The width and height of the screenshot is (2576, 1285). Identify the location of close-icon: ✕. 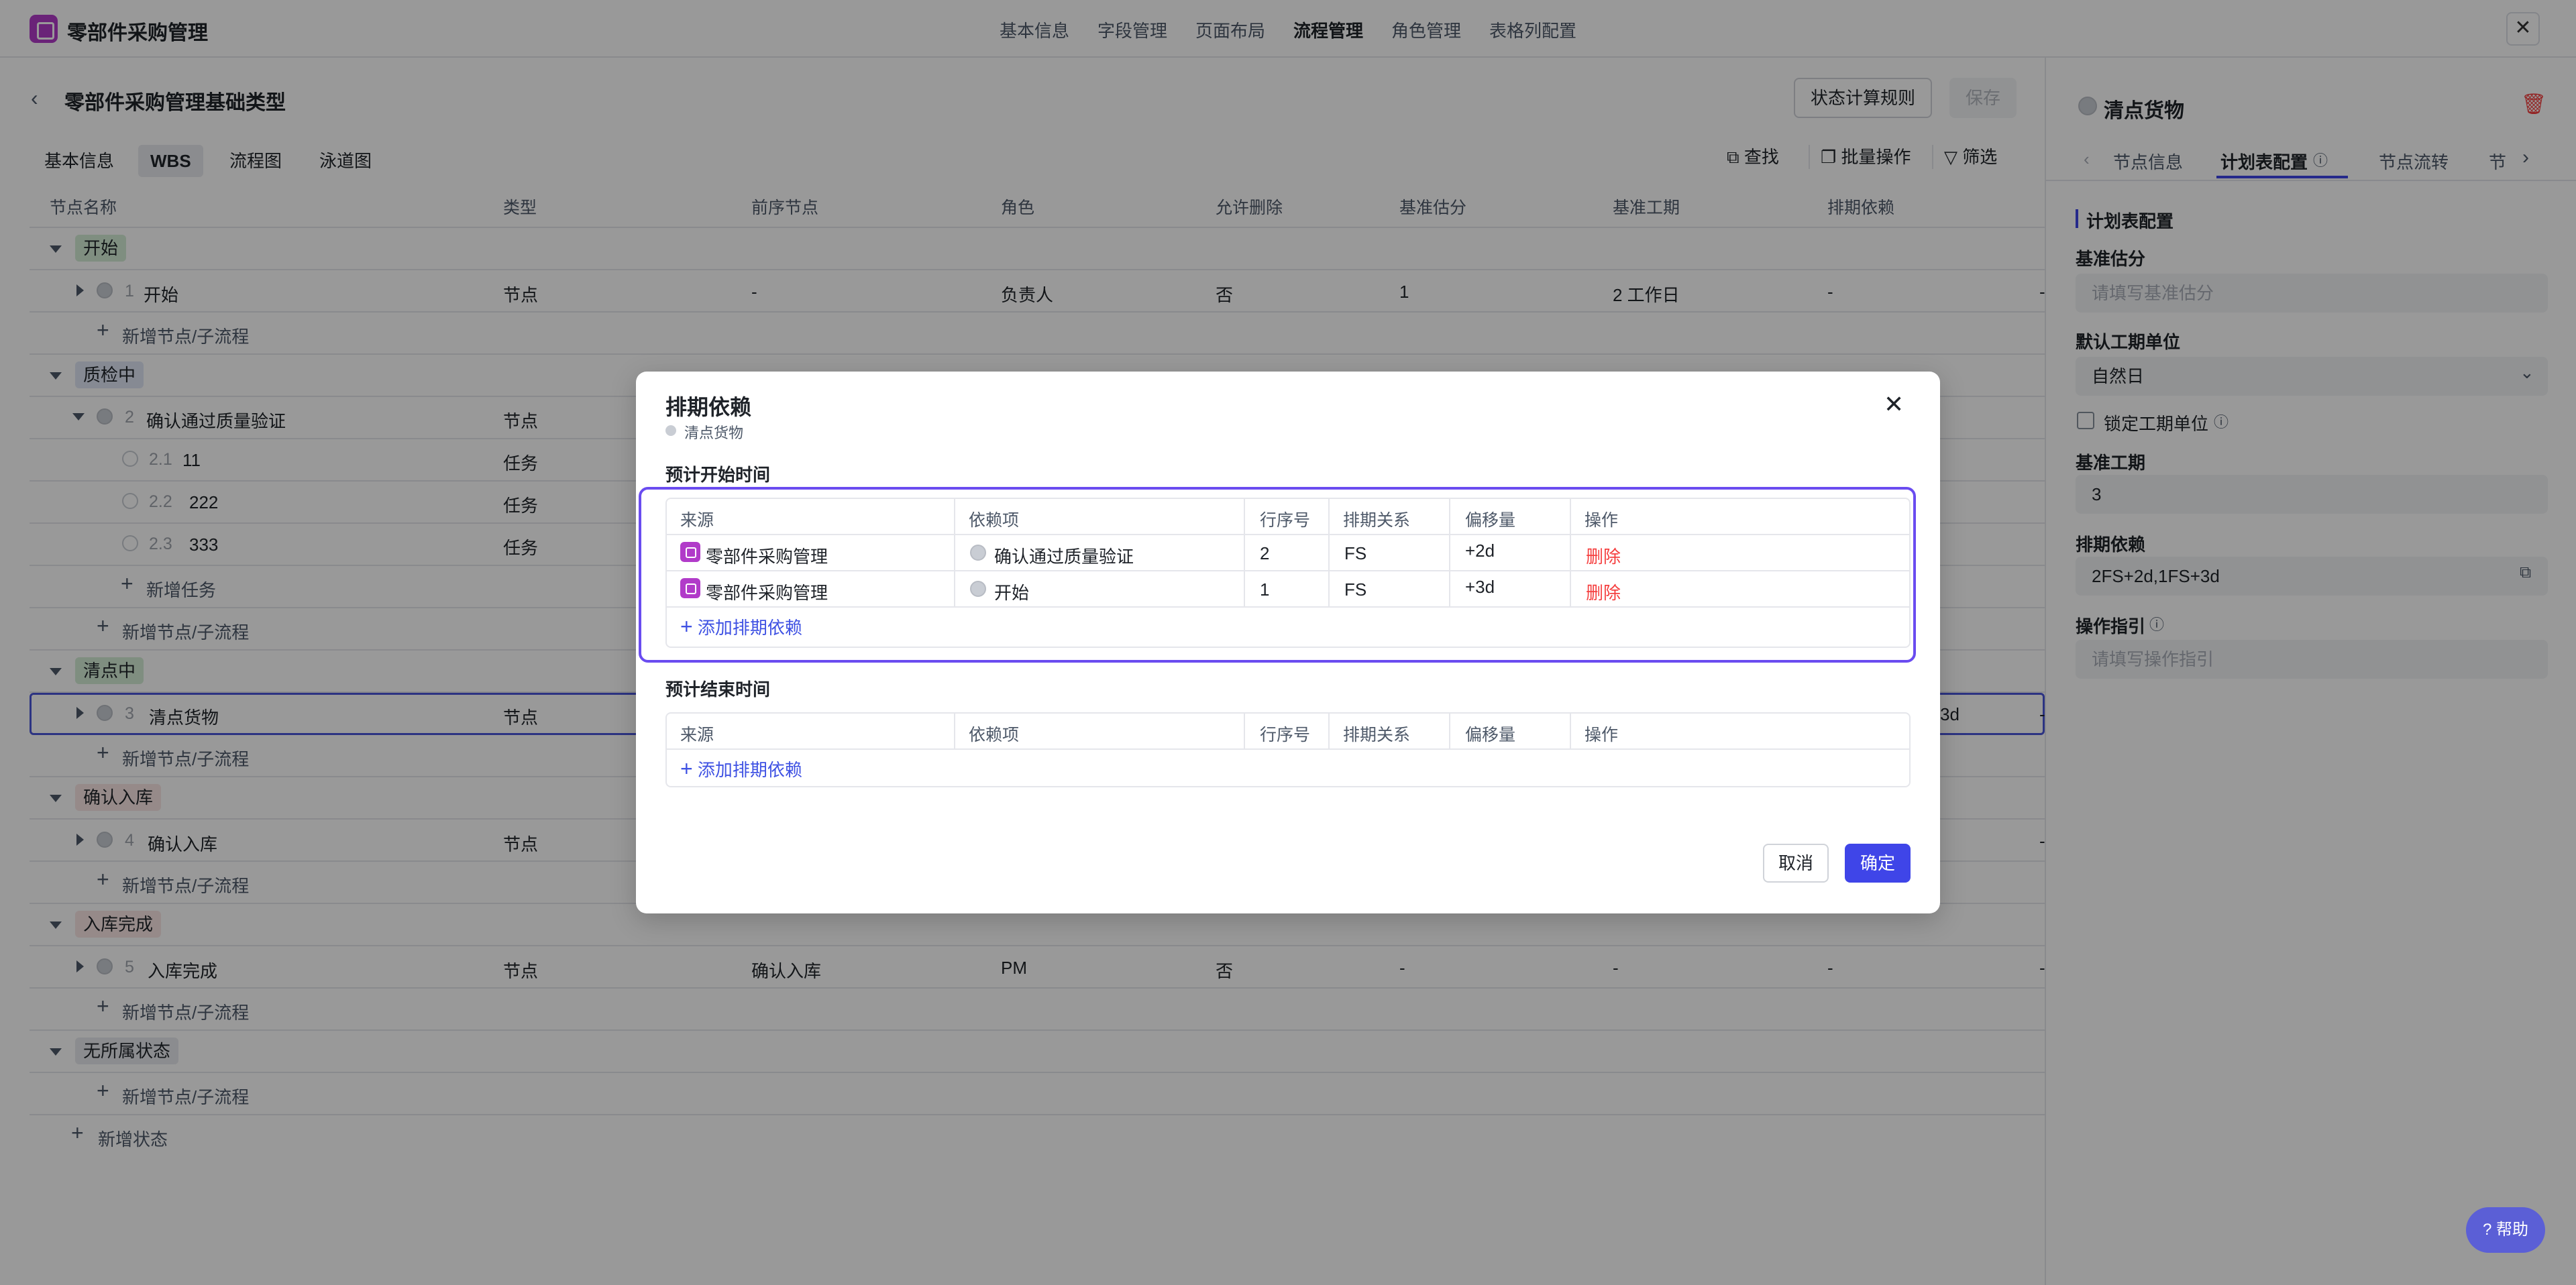
(1894, 404).